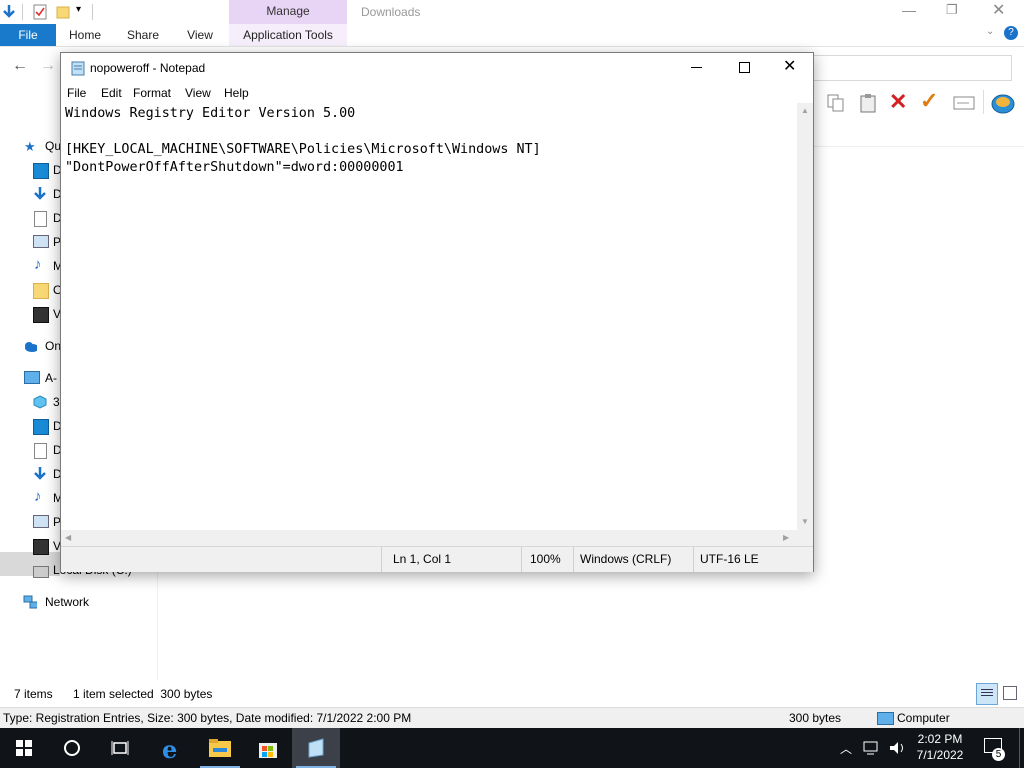 This screenshot has height=768, width=1024. Describe the element at coordinates (815, 718) in the screenshot. I see `file-size: 300 bytes` at that location.